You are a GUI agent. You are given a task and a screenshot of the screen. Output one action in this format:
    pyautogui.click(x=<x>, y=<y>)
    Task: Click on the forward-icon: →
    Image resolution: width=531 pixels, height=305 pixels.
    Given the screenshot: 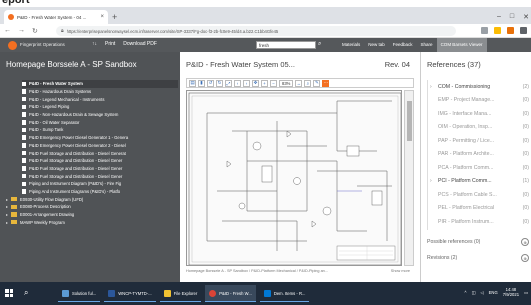 What is the action you would take?
    pyautogui.click(x=21, y=31)
    